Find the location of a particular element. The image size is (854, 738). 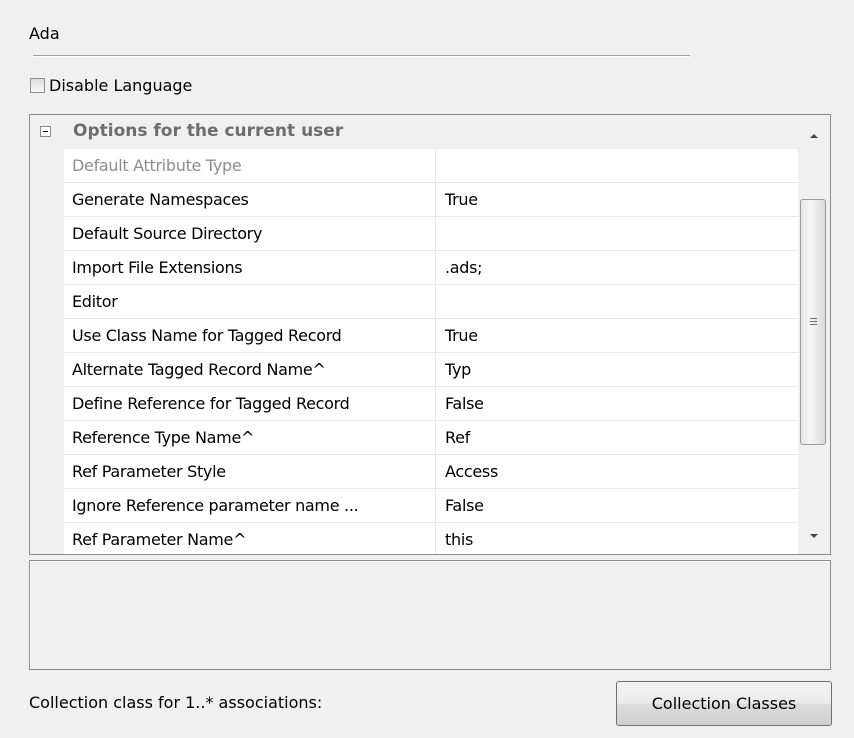

property-name: Default Source Directory is located at coordinates (250, 234).